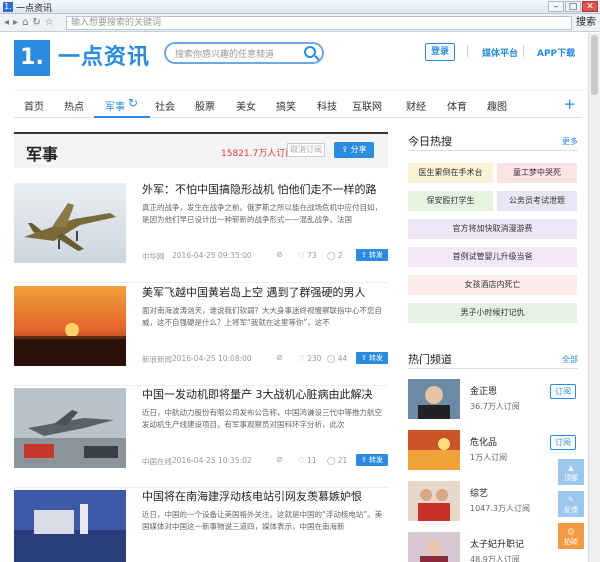 The height and width of the screenshot is (562, 600). I want to click on nav-item-stocks: 股票, so click(205, 105).